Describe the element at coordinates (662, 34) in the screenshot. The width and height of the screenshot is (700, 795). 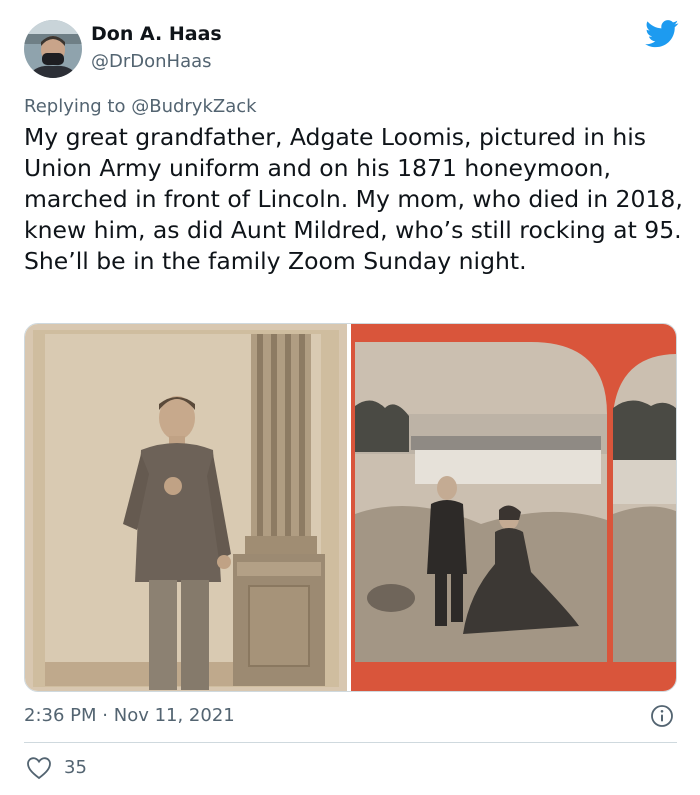
I see `twitter-bird-icon` at that location.